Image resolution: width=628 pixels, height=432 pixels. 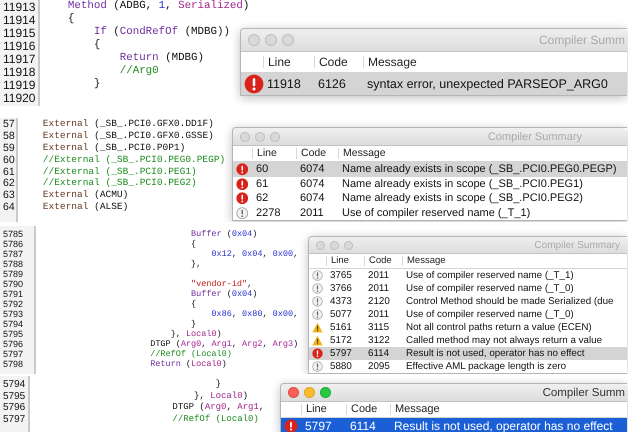 What do you see at coordinates (509, 301) in the screenshot?
I see `message-cell-text: Control Method should be made Serialized (due` at bounding box center [509, 301].